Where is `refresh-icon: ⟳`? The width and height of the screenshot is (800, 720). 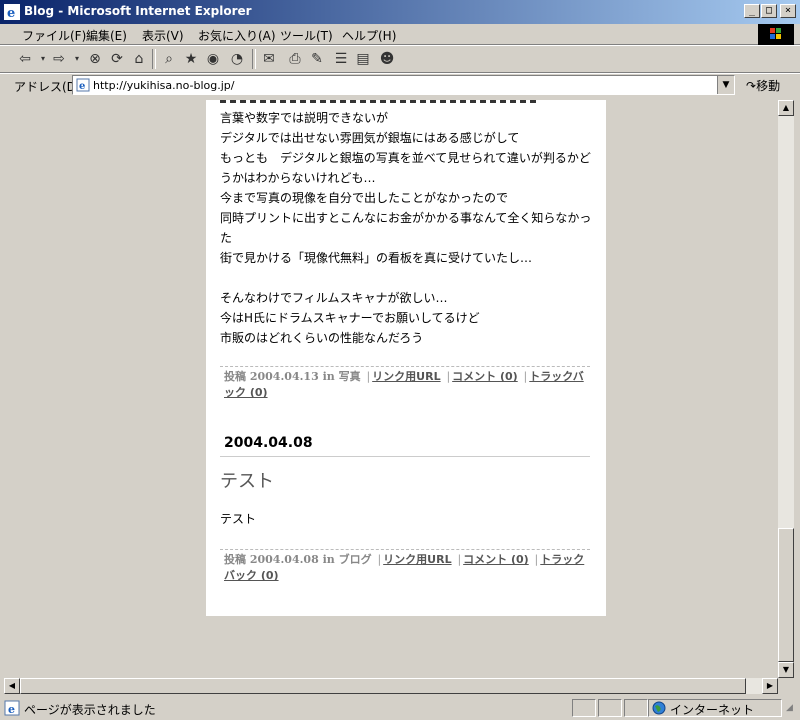 refresh-icon: ⟳ is located at coordinates (117, 59).